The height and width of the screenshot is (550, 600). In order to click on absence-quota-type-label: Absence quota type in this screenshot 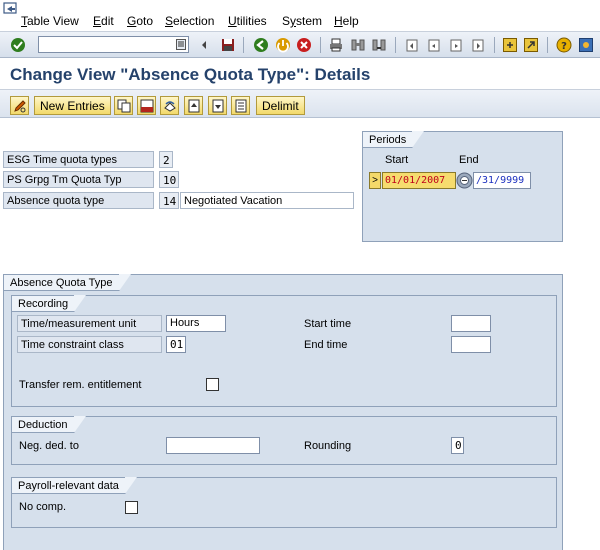, I will do `click(78, 200)`.